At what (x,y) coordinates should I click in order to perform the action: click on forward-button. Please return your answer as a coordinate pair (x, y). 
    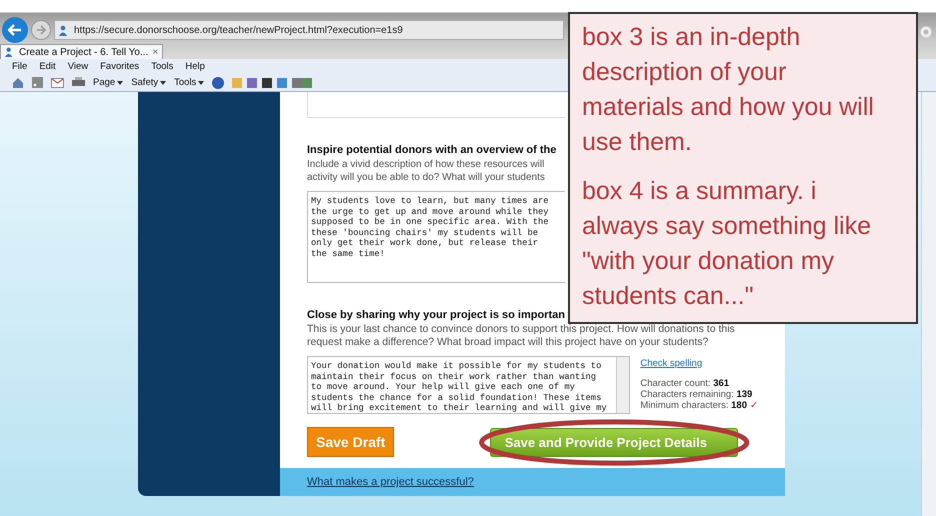
    Looking at the image, I should click on (41, 30).